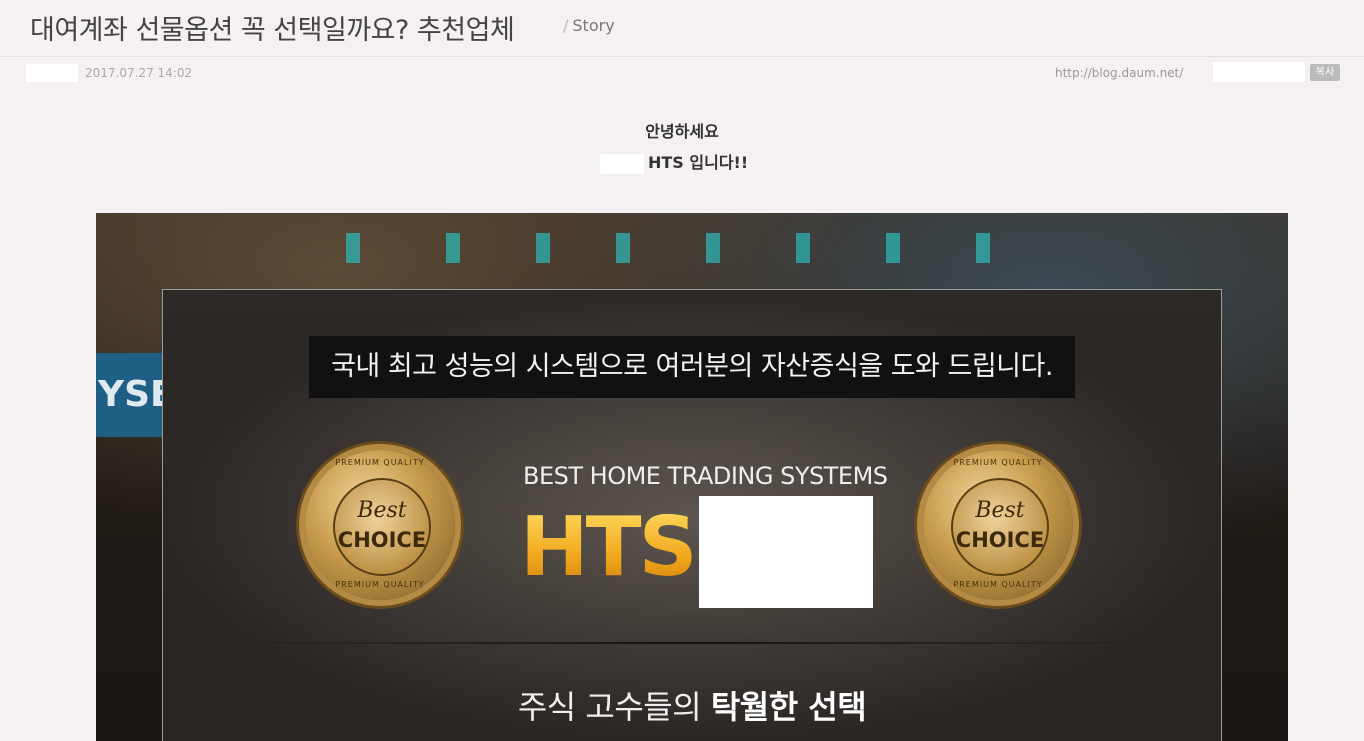 This screenshot has width=1364, height=741. What do you see at coordinates (272, 27) in the screenshot?
I see `post-title: 대여계좌 선물옵션 꼭 선택일까요? 추천업체` at bounding box center [272, 27].